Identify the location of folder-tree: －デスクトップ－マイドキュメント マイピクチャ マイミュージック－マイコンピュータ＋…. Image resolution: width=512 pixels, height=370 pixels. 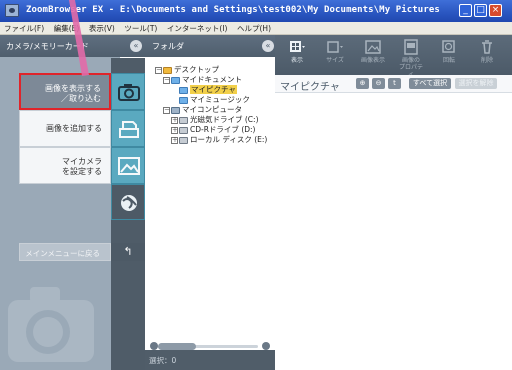
(214, 105).